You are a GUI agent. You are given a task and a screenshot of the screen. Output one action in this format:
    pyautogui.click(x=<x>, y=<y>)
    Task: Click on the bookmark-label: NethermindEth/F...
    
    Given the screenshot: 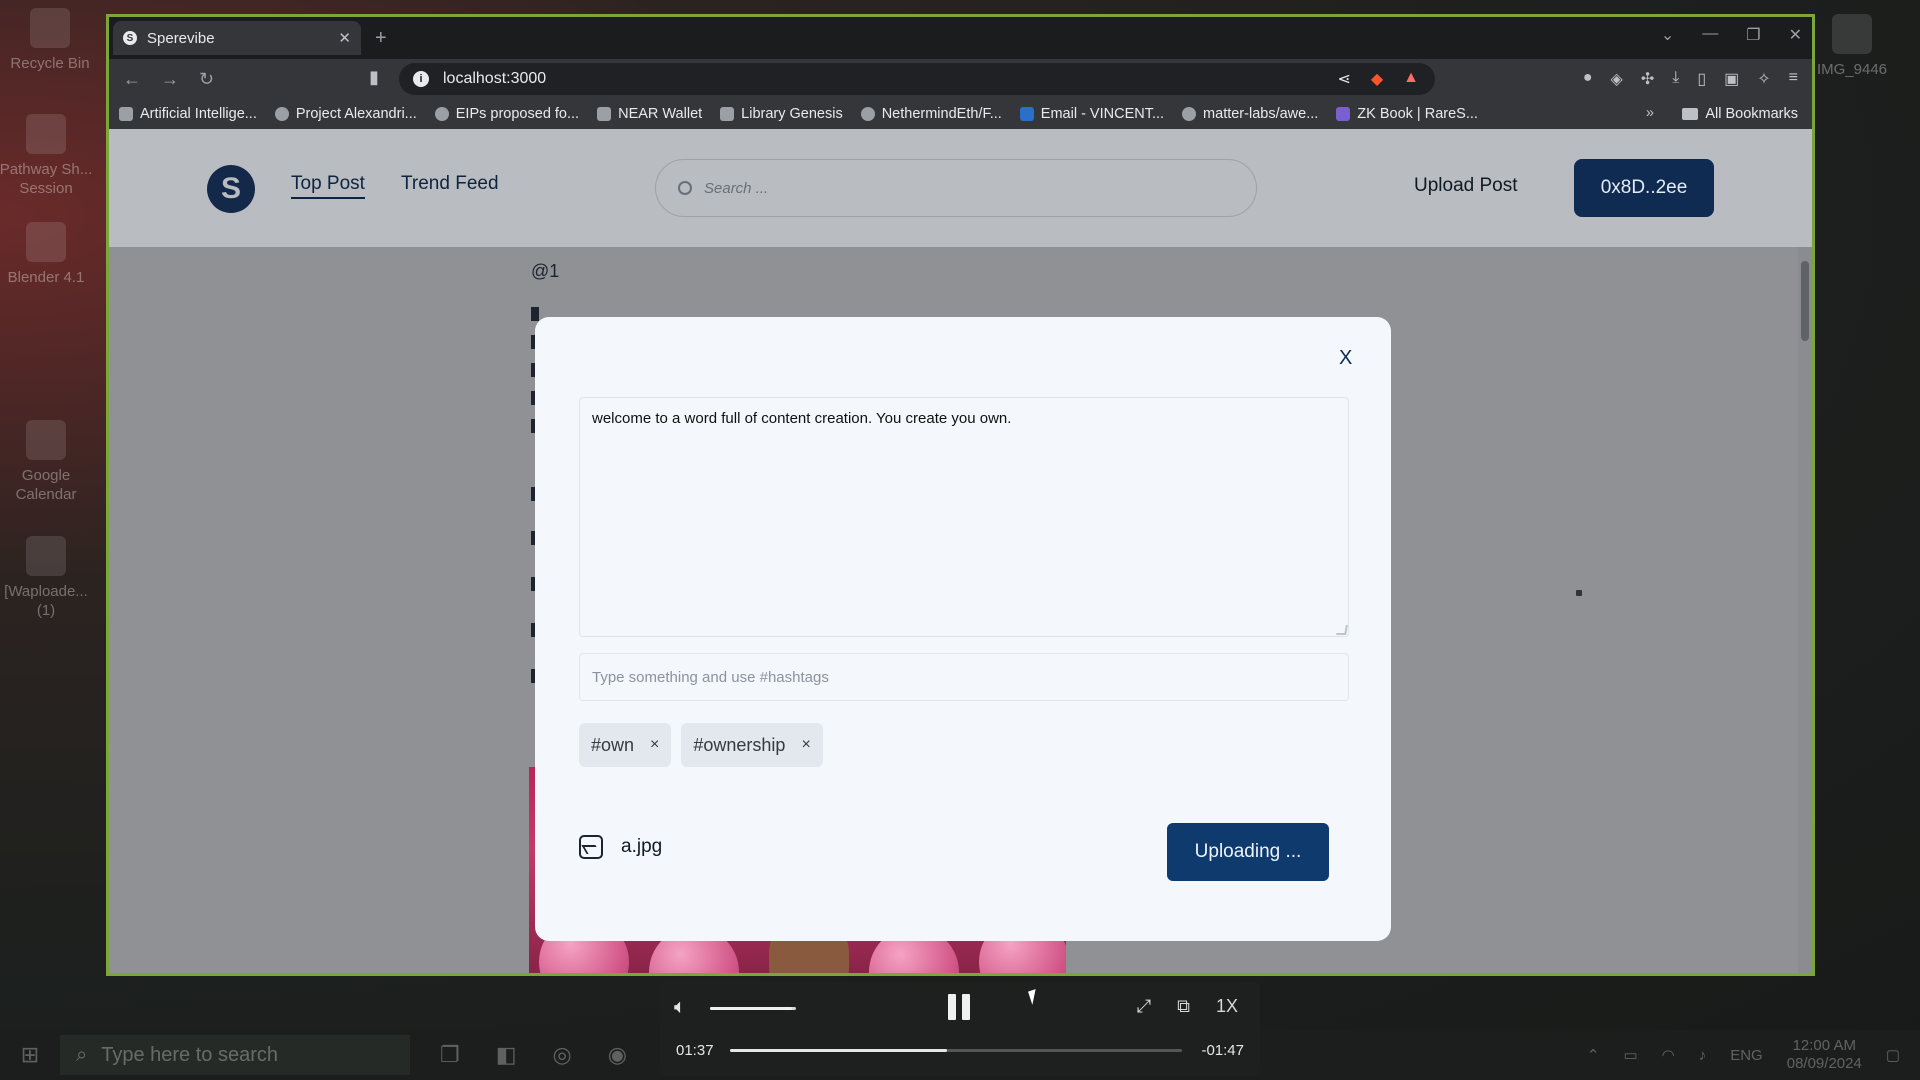 What is the action you would take?
    pyautogui.click(x=941, y=114)
    